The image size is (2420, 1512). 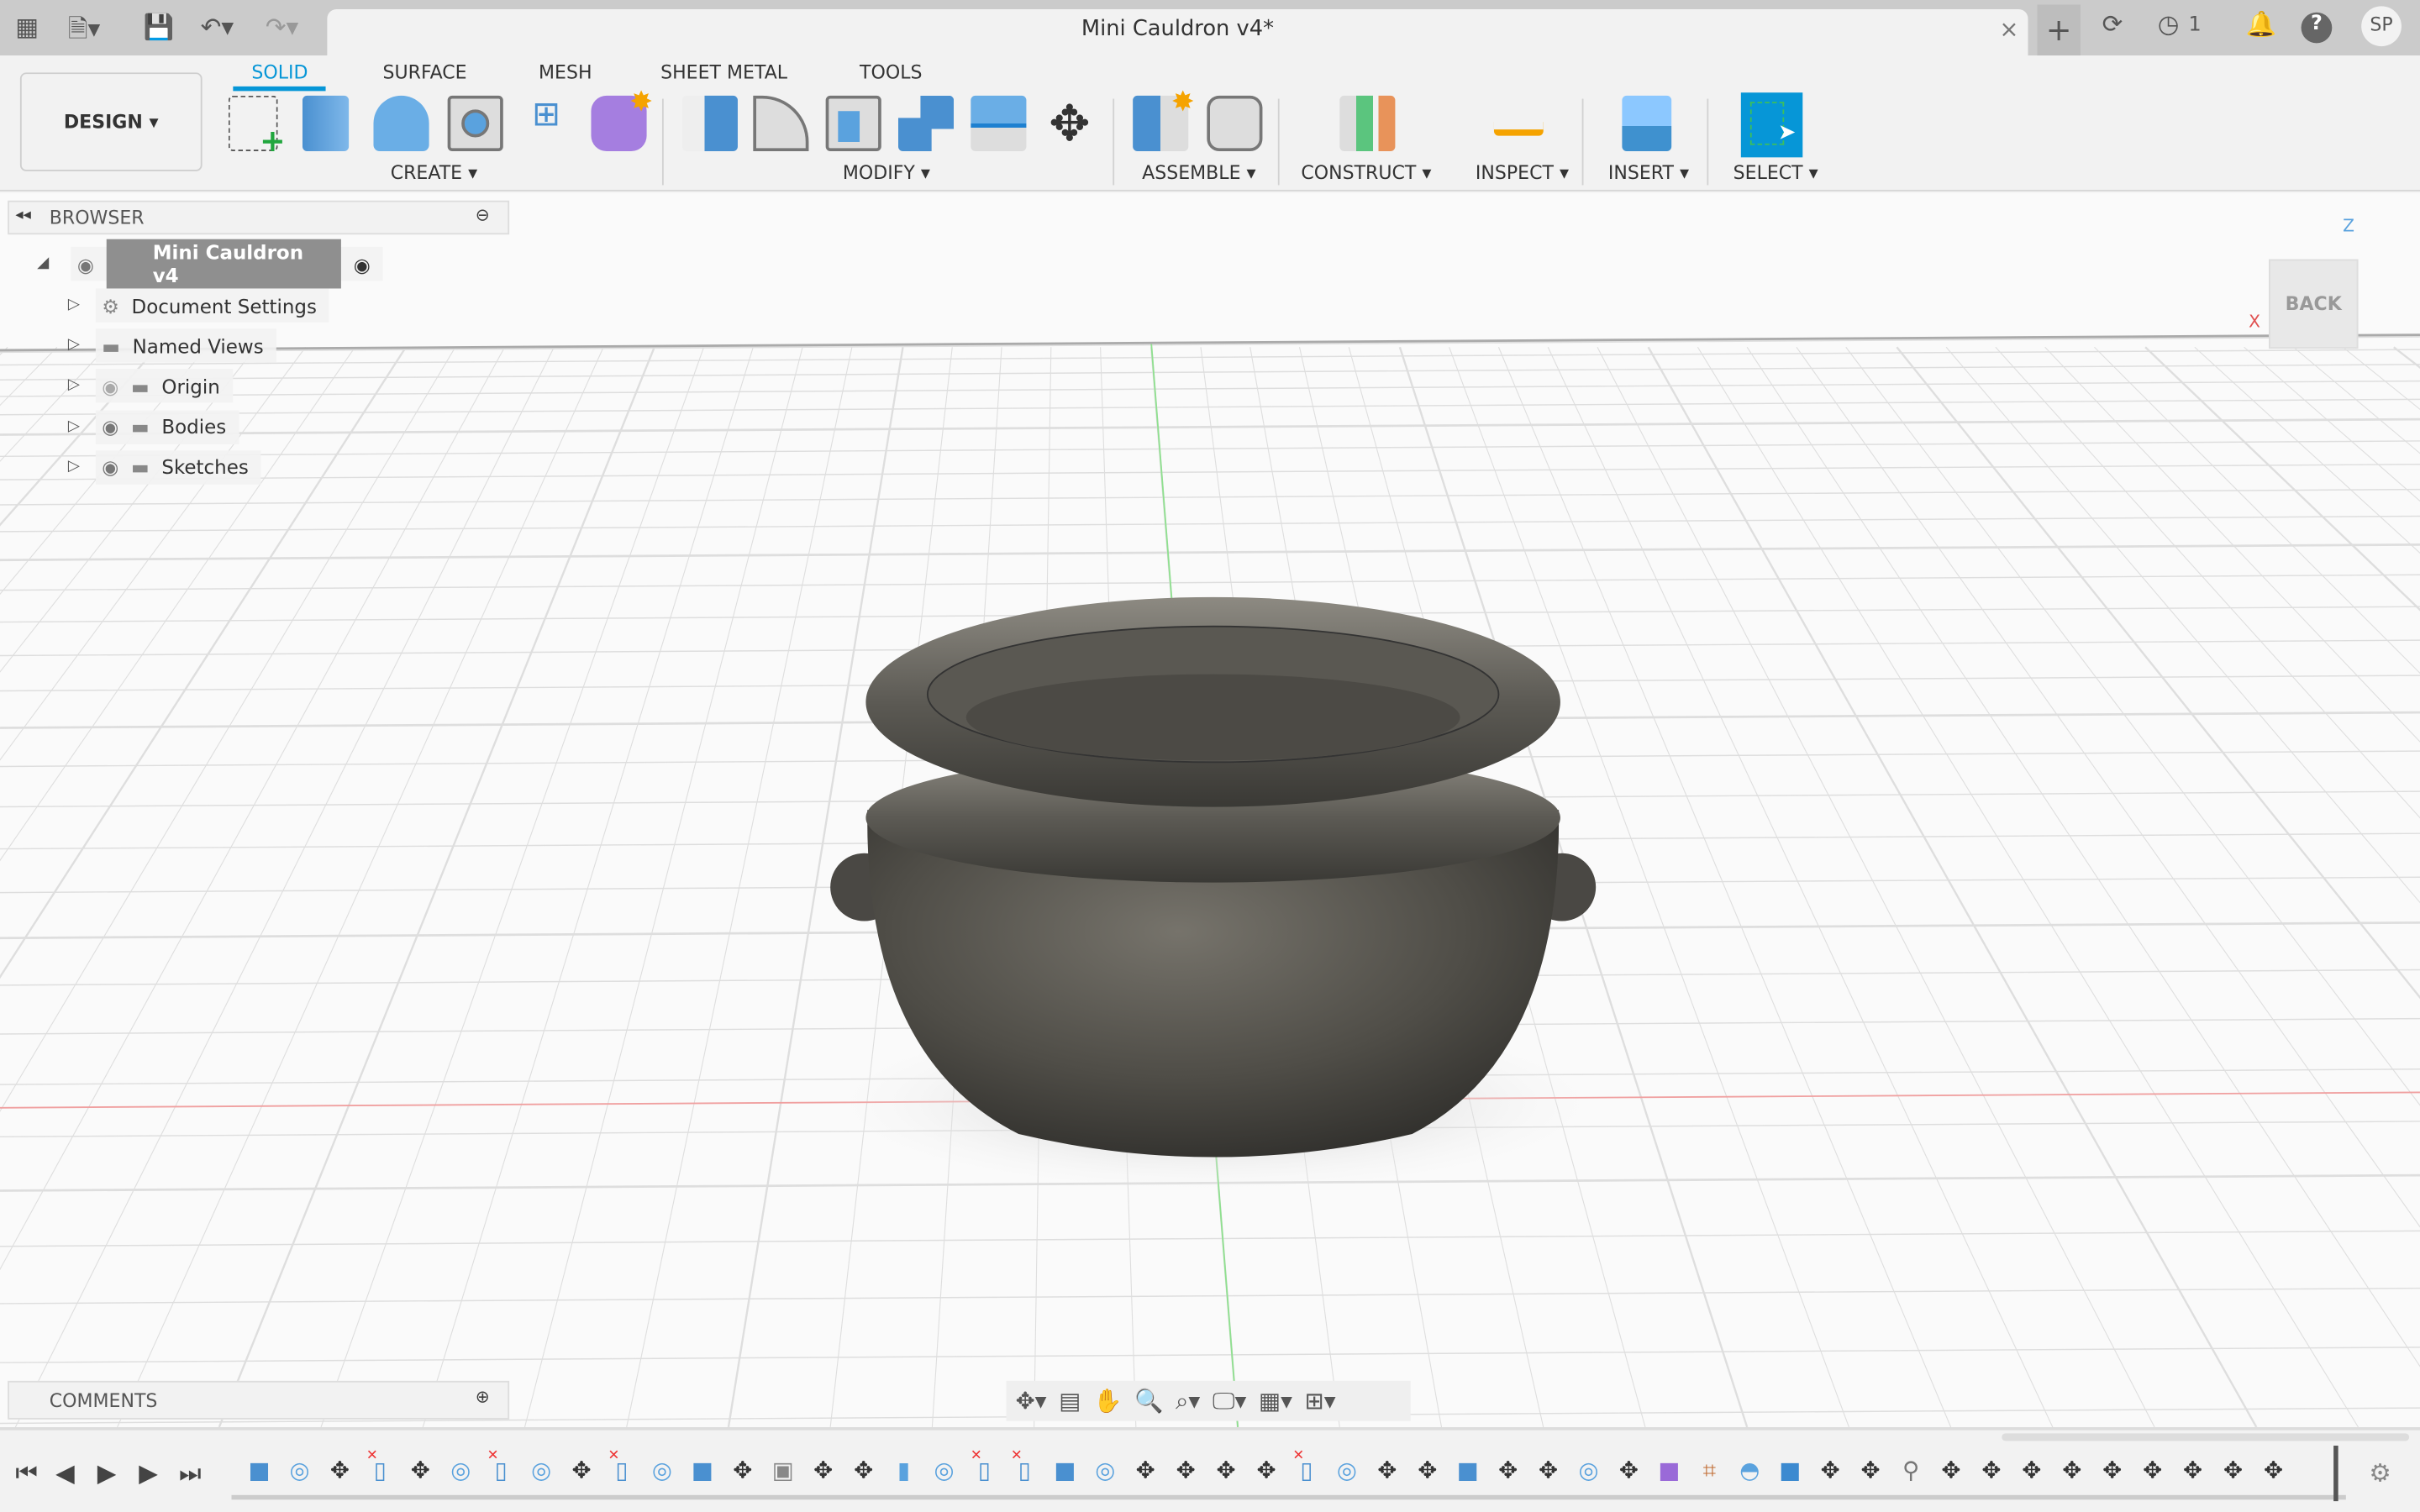 I want to click on timeline-shell-icon: ▣, so click(x=783, y=1470).